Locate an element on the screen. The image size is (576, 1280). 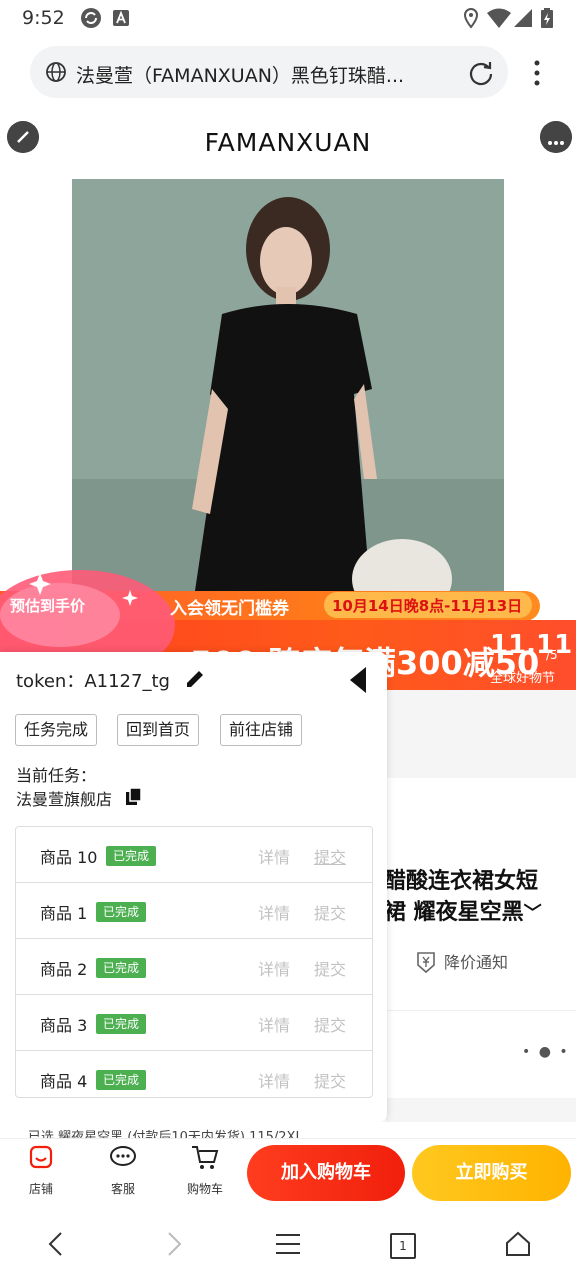
store-label: 店铺 is located at coordinates (41, 1188).